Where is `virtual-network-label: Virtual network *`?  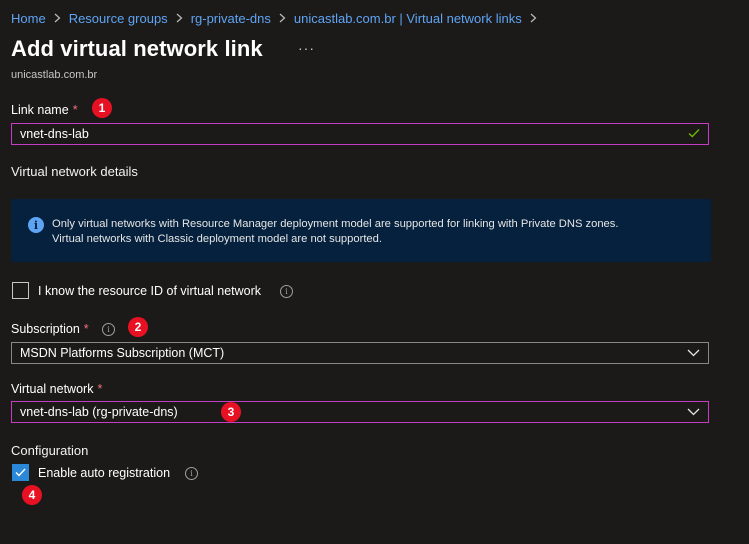 virtual-network-label: Virtual network * is located at coordinates (56, 389).